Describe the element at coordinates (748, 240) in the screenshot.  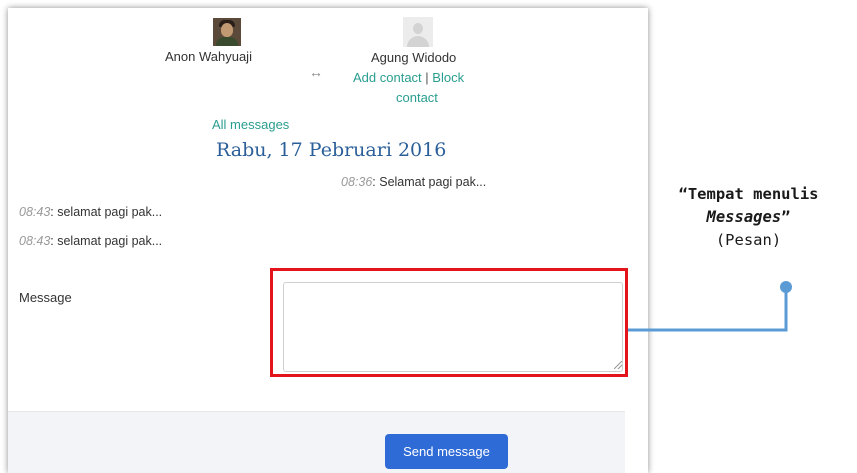
I see `annotation-line3: (Pesan)` at that location.